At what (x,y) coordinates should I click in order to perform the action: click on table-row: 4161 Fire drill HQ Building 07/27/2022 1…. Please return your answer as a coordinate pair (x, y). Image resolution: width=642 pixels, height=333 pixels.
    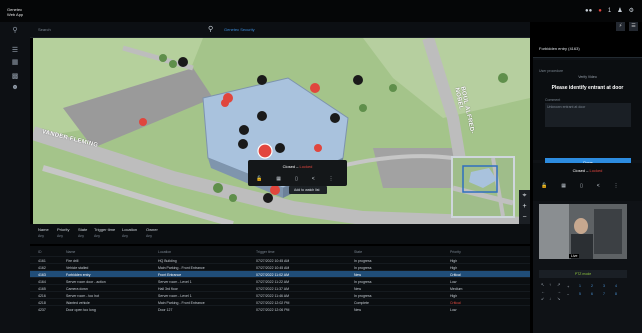
    Looking at the image, I should click on (280, 259).